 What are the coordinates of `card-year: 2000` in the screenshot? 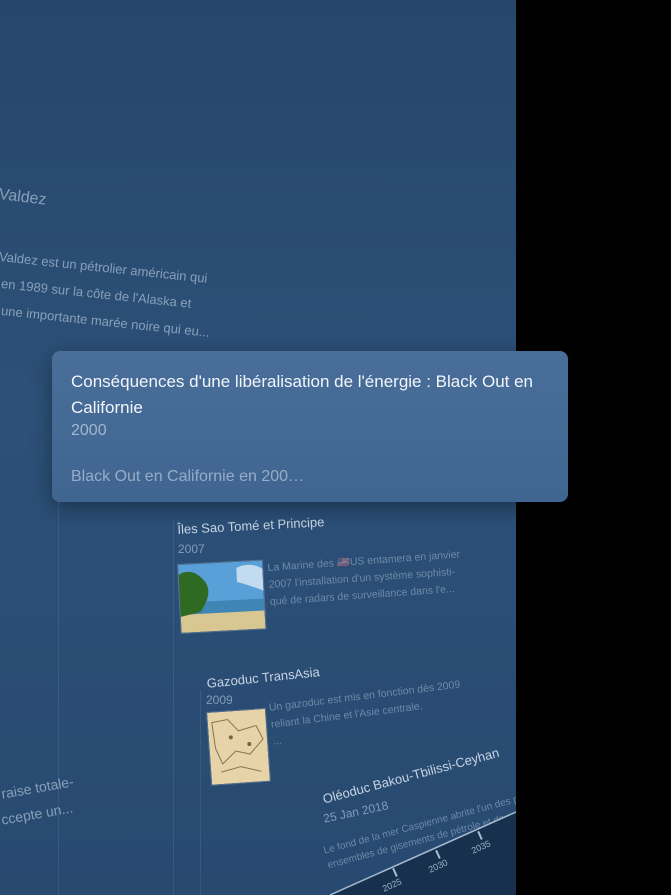 It's located at (89, 430).